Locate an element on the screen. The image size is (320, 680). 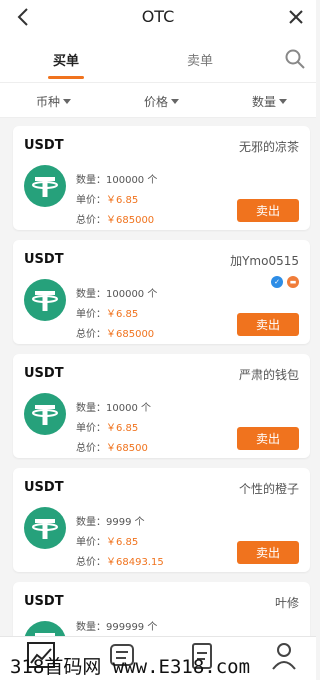
quantity-row: 数量：9999 个 is located at coordinates (110, 520).